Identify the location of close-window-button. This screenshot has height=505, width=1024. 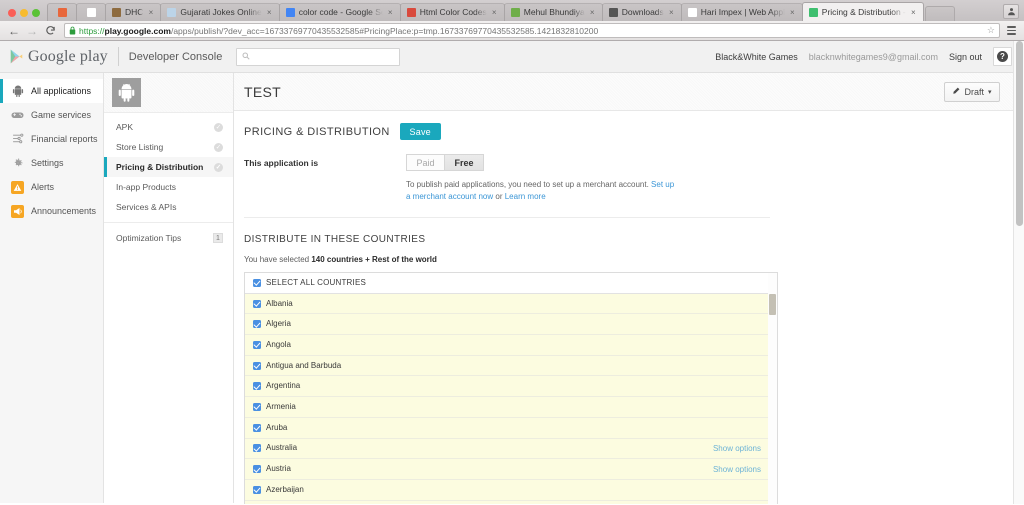
(12, 13).